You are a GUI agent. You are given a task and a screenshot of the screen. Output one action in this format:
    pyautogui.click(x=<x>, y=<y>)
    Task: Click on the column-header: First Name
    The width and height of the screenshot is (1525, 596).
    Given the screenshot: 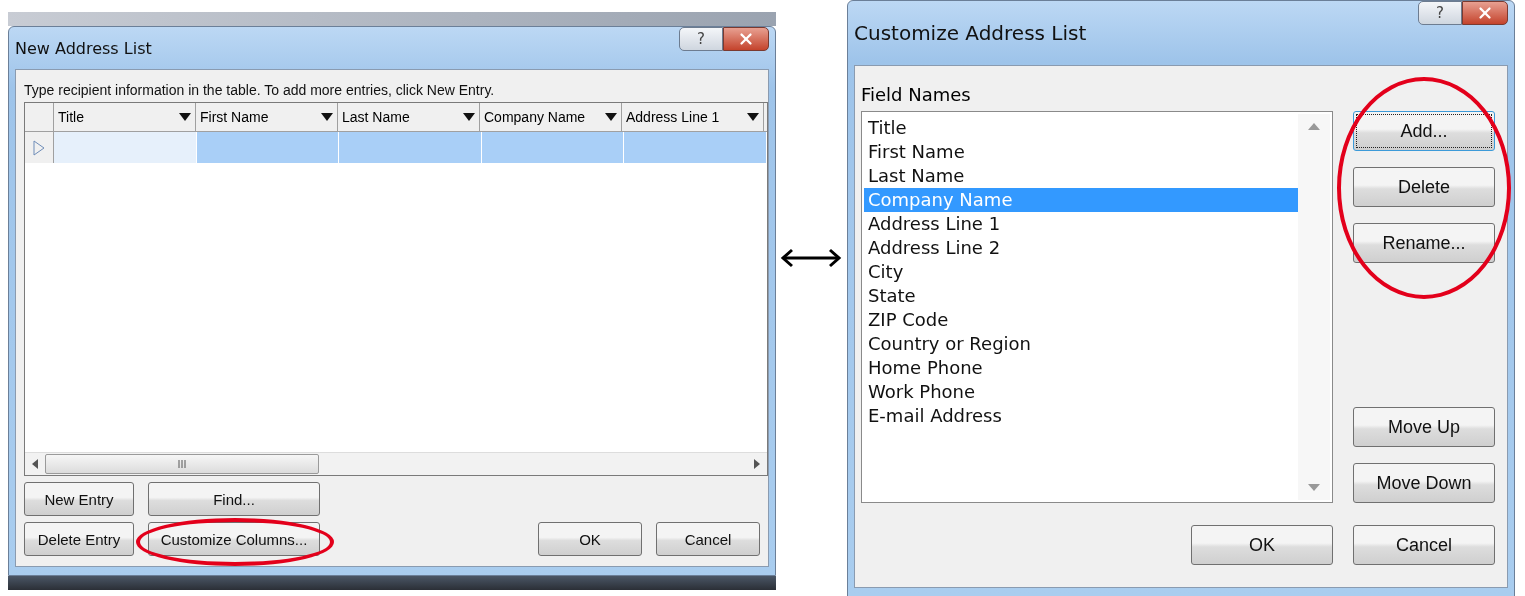 What is the action you would take?
    pyautogui.click(x=267, y=117)
    